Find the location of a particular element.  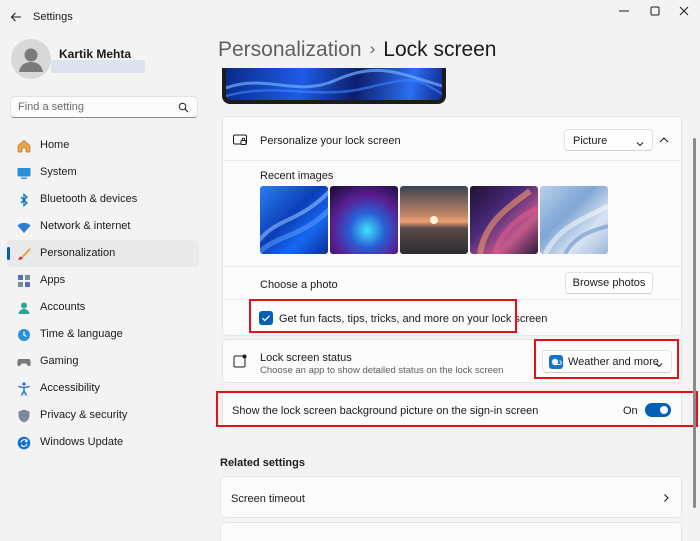

sidebar-item-accessibility: Accessibility is located at coordinates (103, 388).